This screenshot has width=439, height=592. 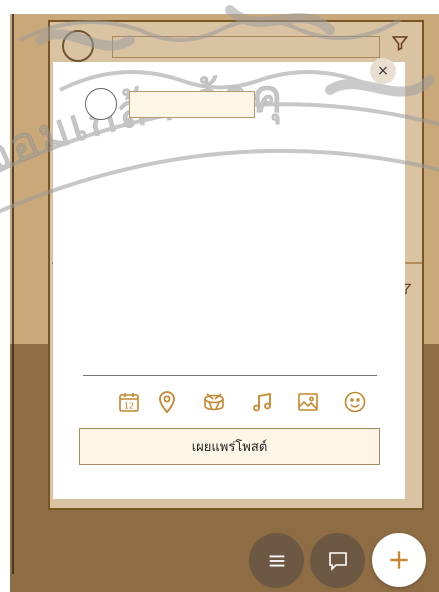 I want to click on add-post-button, so click(x=399, y=560).